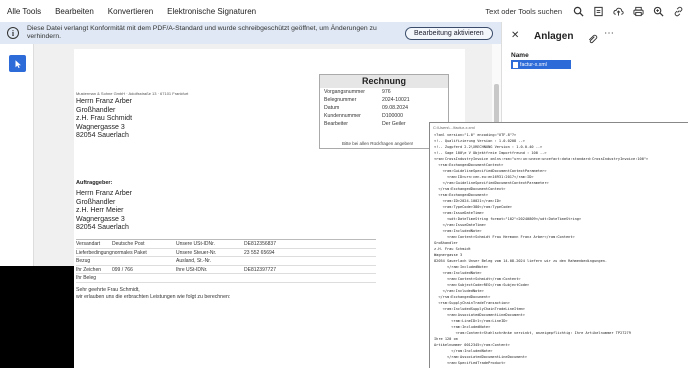  Describe the element at coordinates (452, 249) in the screenshot. I see `xml-line: z.H. Frau Schmidt` at that location.